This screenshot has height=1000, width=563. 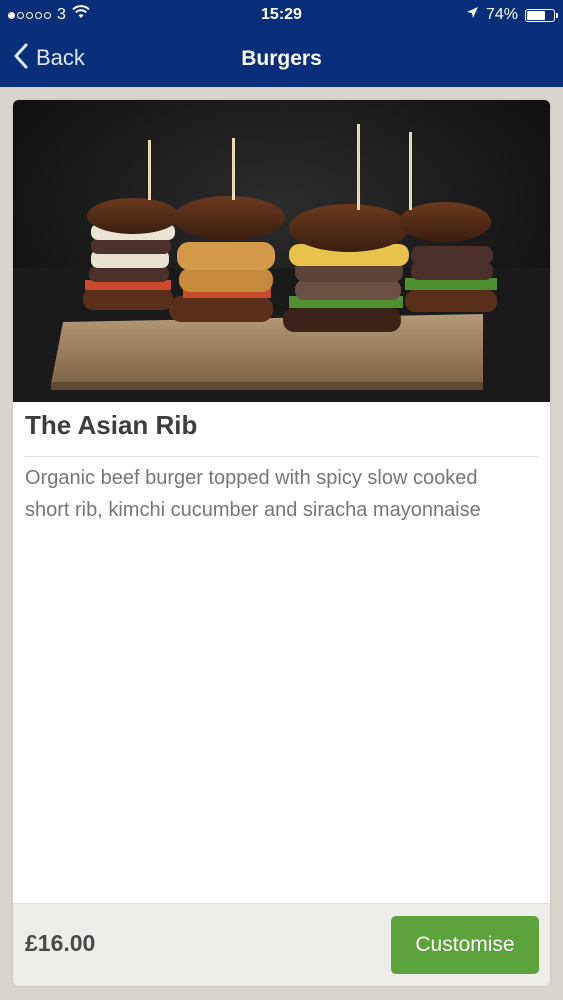 What do you see at coordinates (536, 15) in the screenshot?
I see `battery-fill` at bounding box center [536, 15].